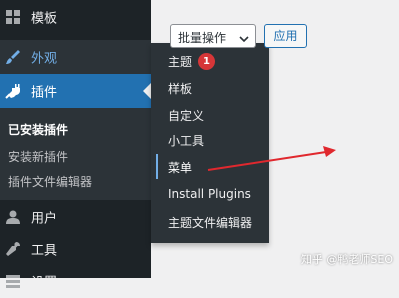  Describe the element at coordinates (75, 57) in the screenshot. I see `sidebar-item-appearance: 外观` at that location.